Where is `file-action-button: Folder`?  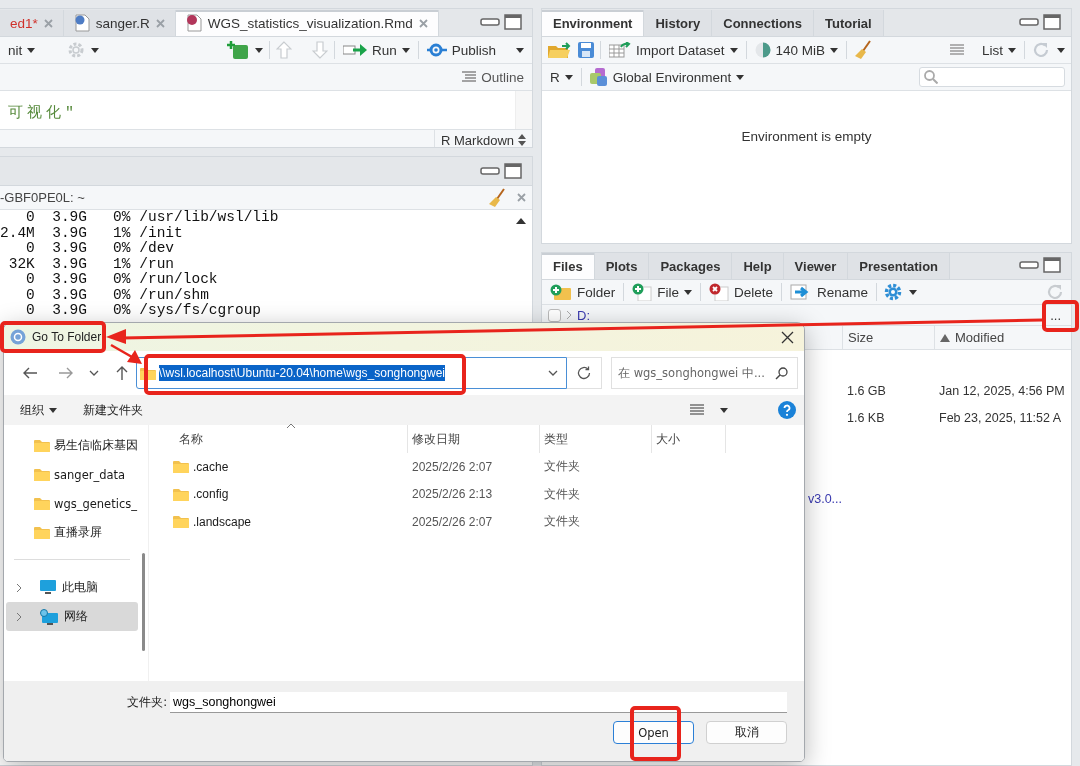
file-action-button: Folder is located at coordinates (583, 292).